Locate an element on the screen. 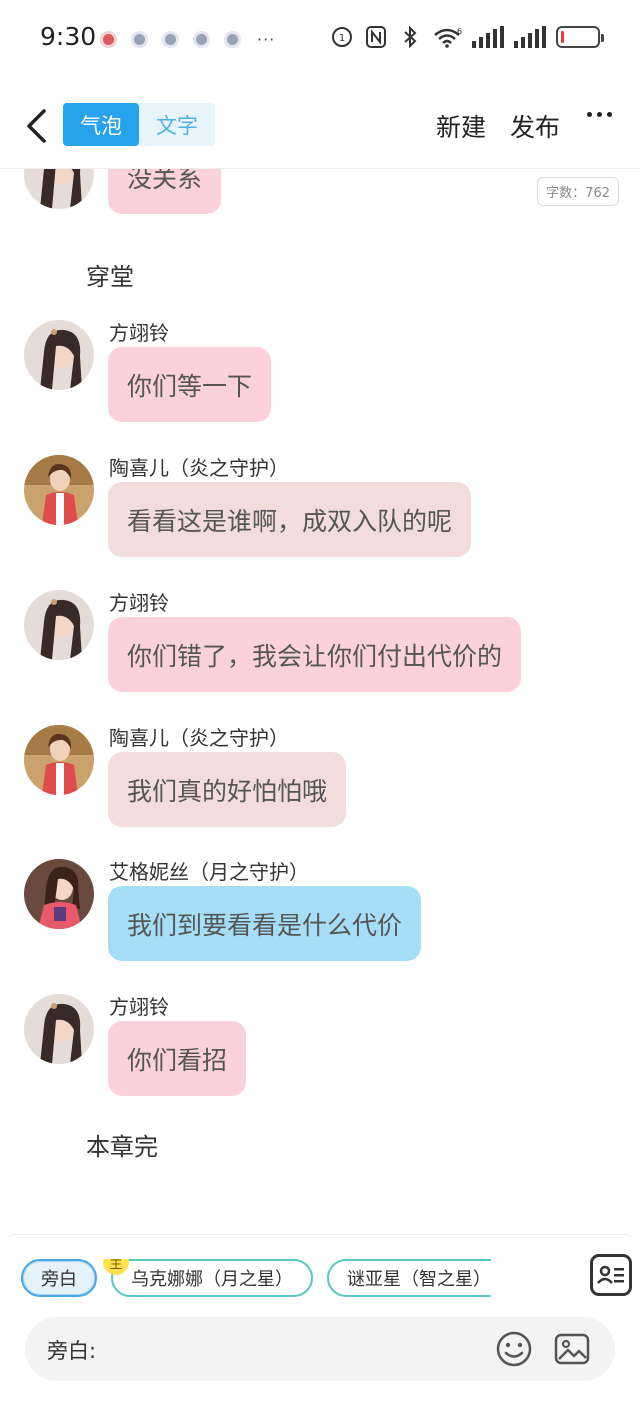 This screenshot has height=1406, width=640. message-bubble: 你们等一下 is located at coordinates (190, 384).